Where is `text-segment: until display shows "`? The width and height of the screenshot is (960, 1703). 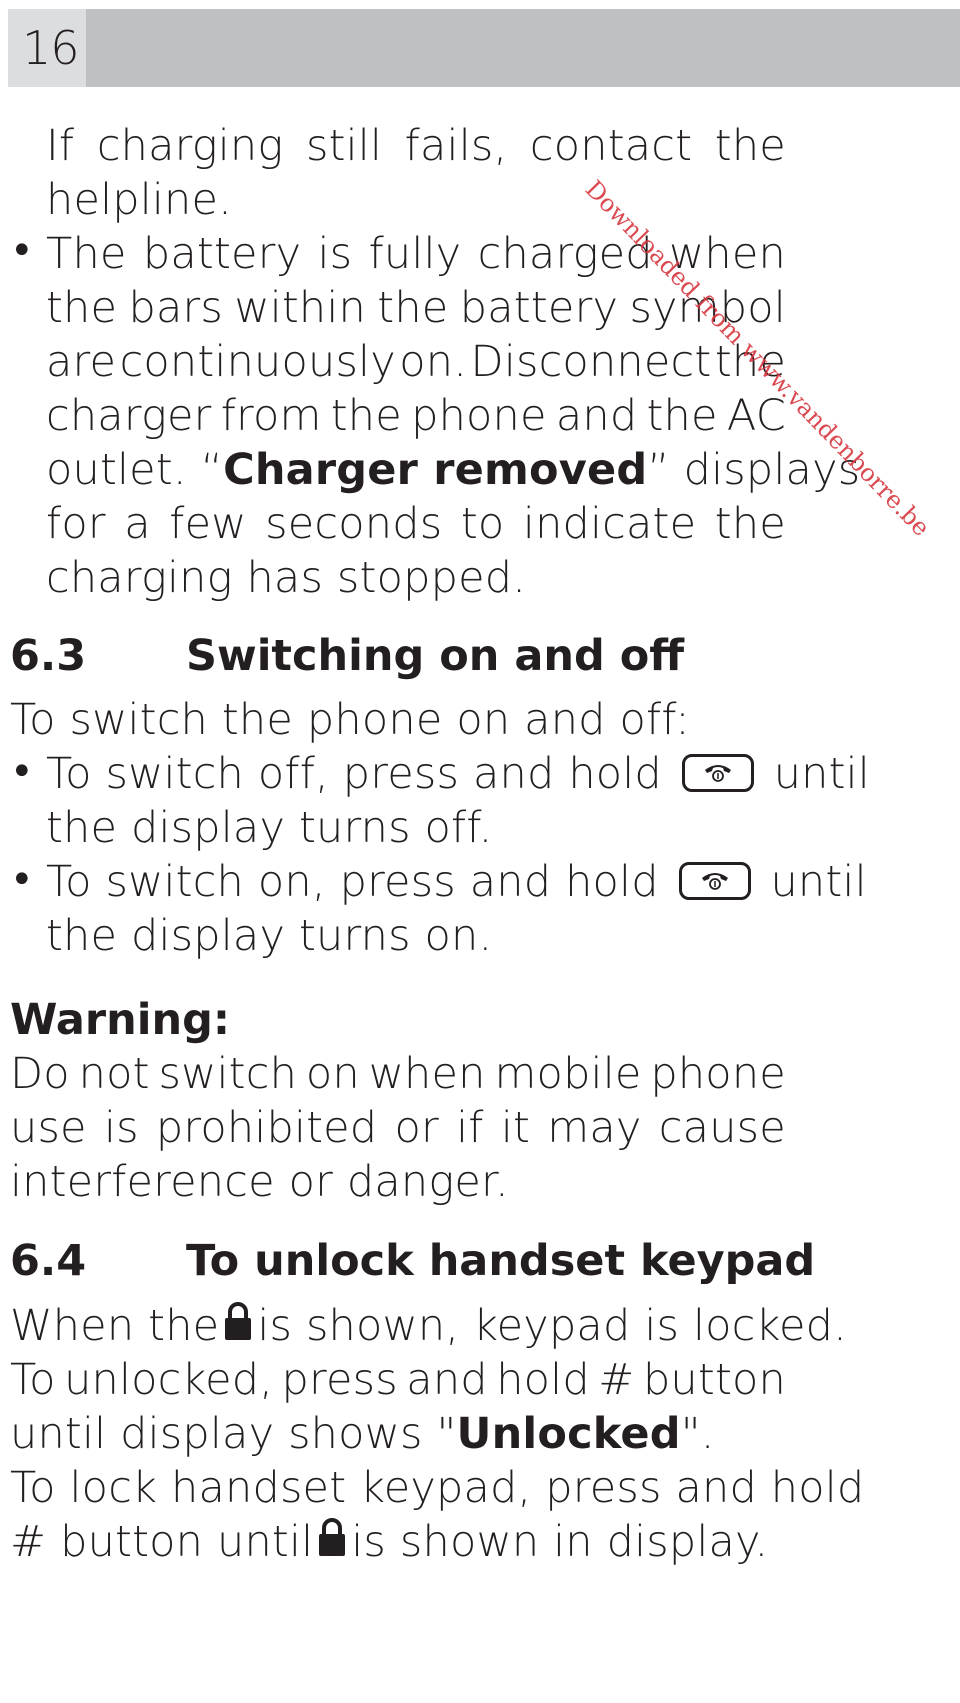
text-segment: until display shows " is located at coordinates (233, 1434).